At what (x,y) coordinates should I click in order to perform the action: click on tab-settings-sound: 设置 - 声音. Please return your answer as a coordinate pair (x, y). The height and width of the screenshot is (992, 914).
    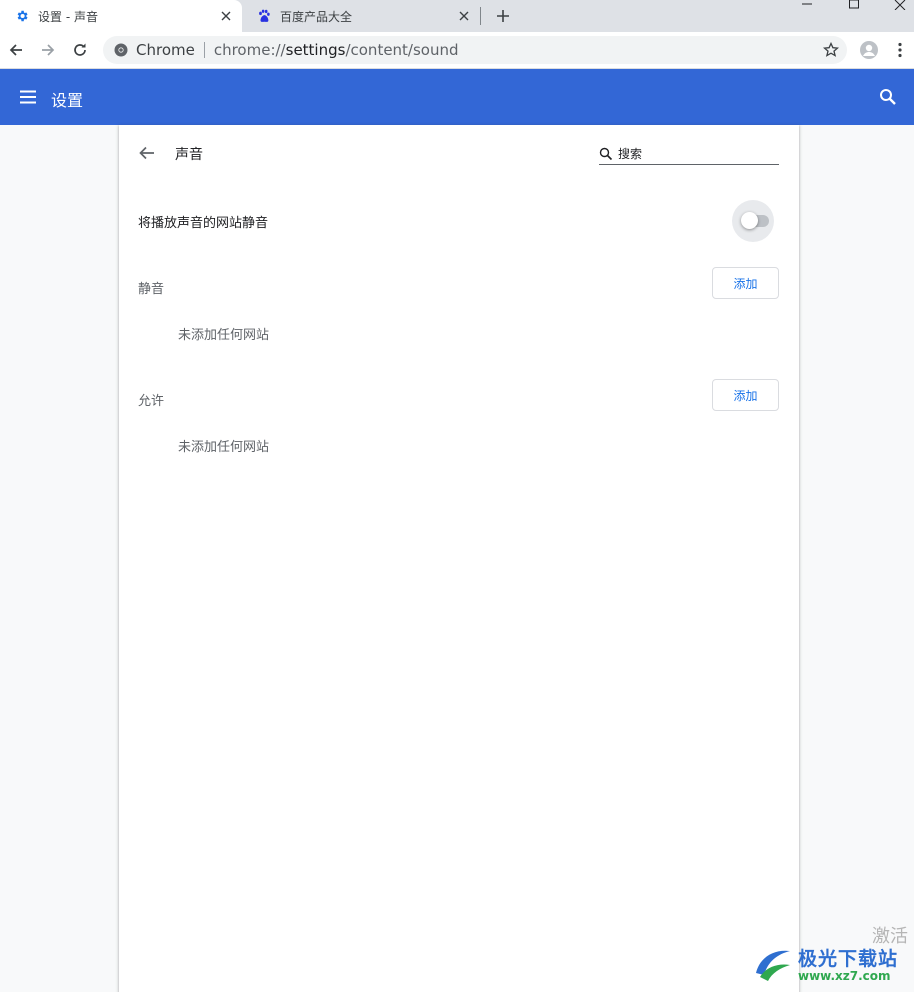
    Looking at the image, I should click on (121, 16).